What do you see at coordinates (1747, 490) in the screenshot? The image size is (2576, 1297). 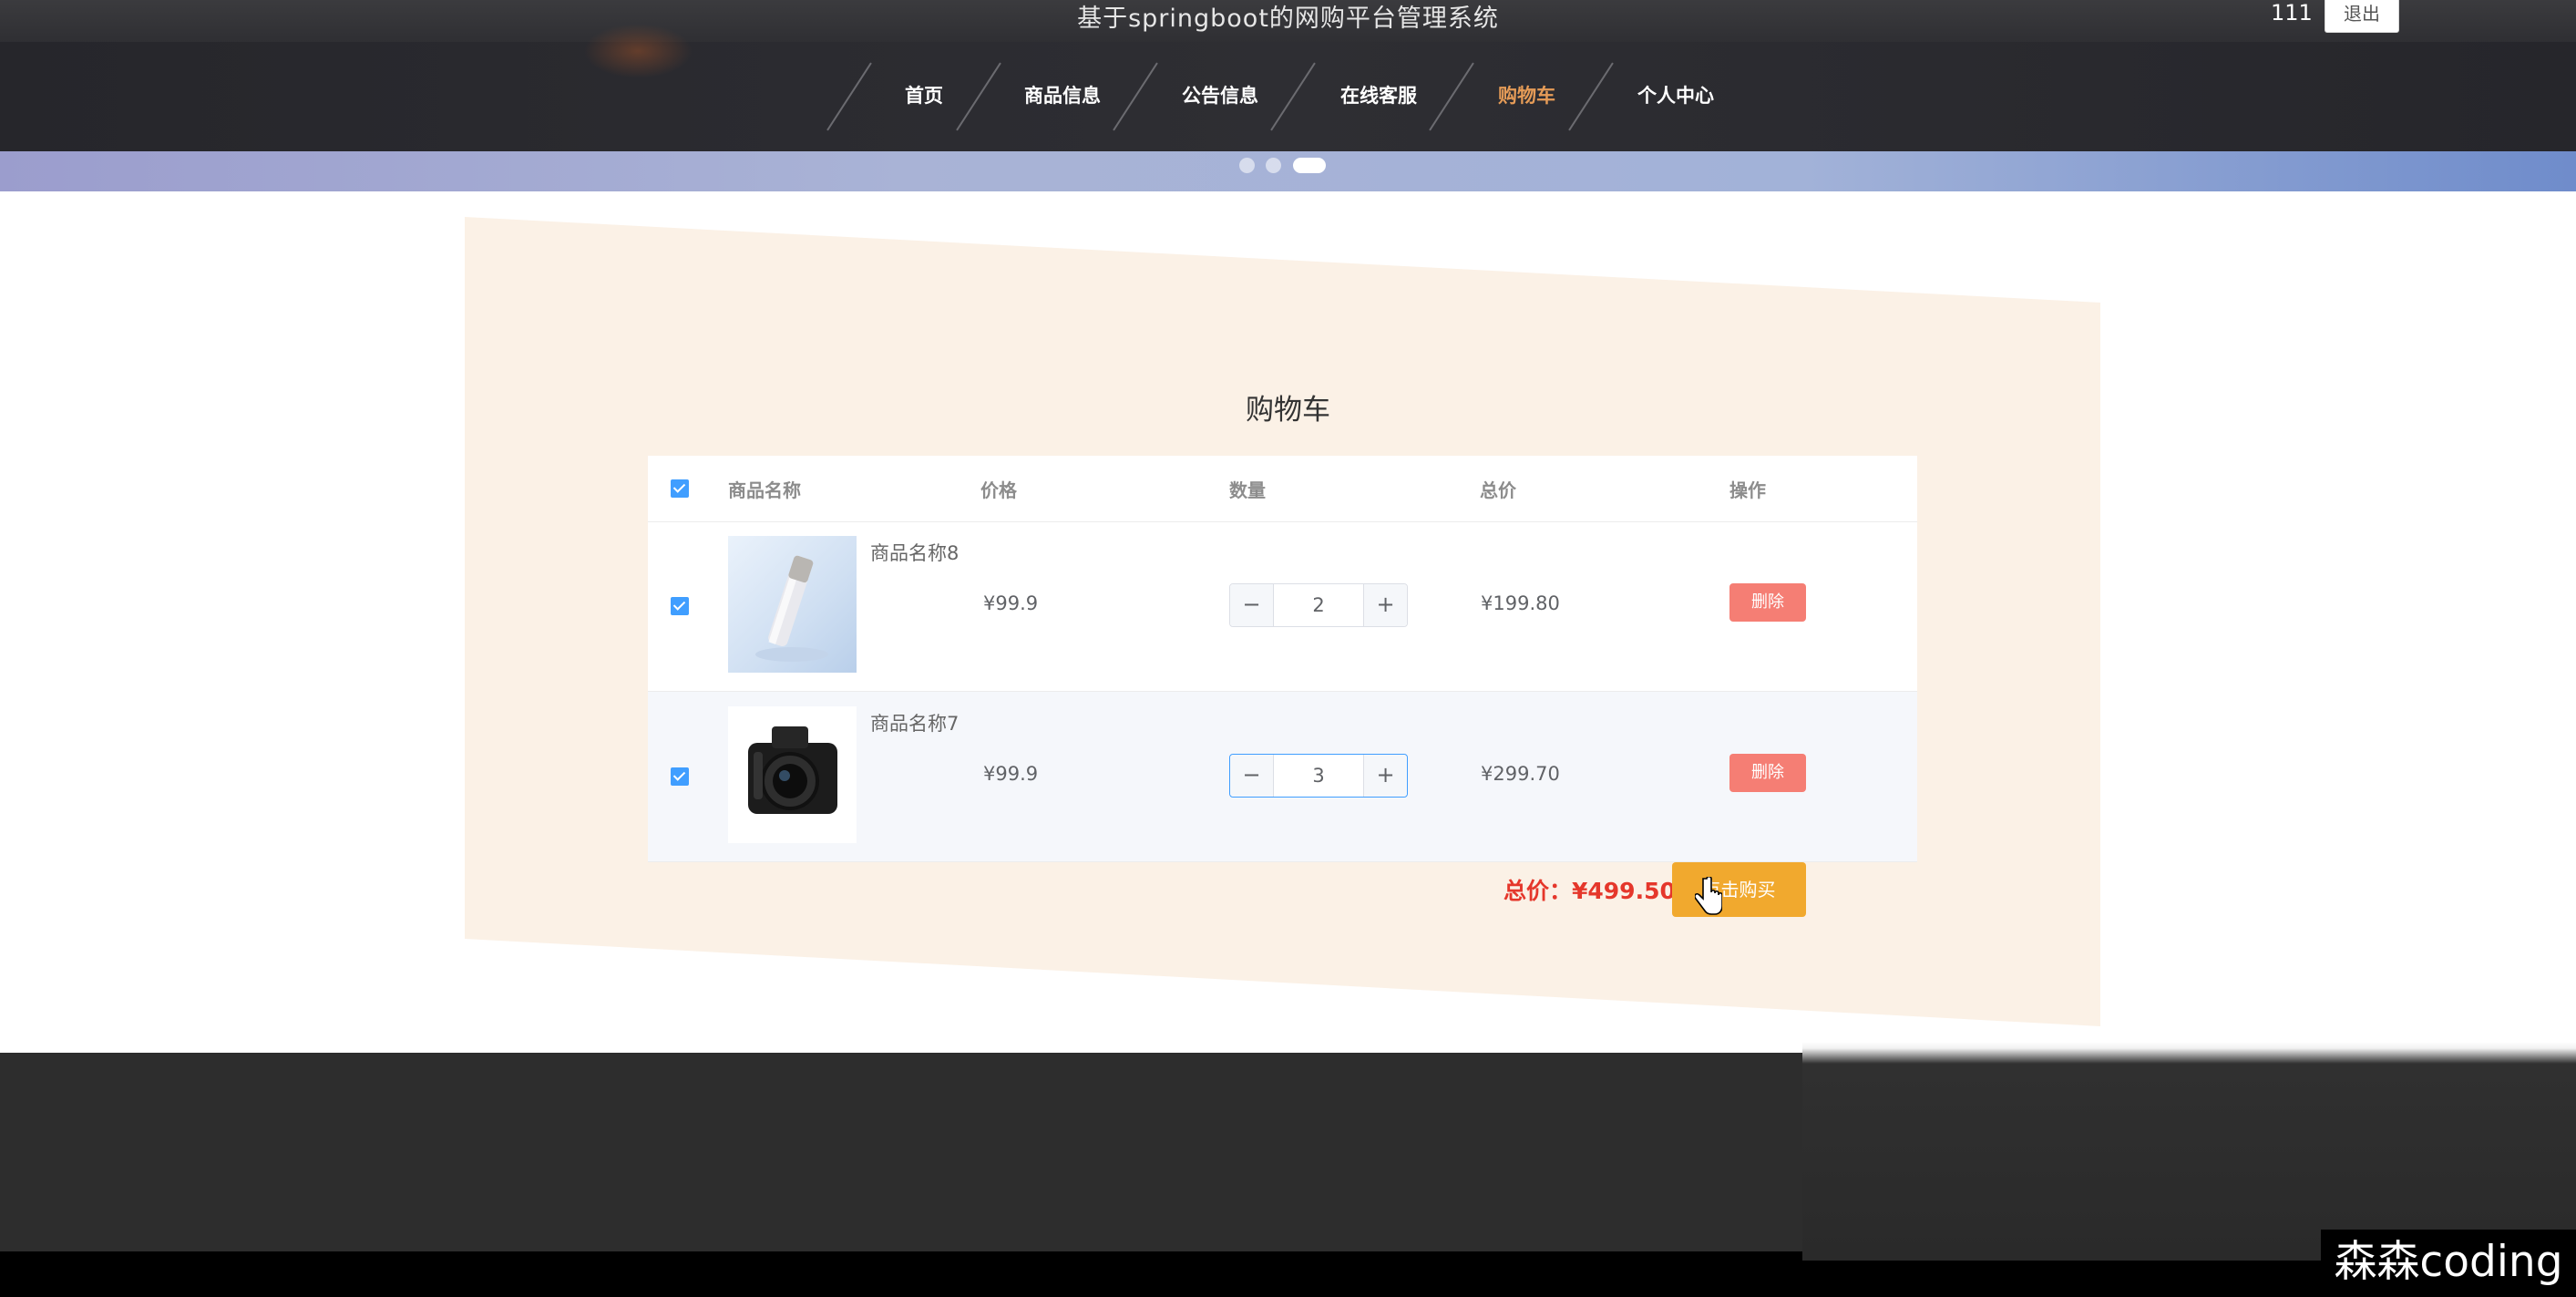 I see `column-header-actions: 操作` at bounding box center [1747, 490].